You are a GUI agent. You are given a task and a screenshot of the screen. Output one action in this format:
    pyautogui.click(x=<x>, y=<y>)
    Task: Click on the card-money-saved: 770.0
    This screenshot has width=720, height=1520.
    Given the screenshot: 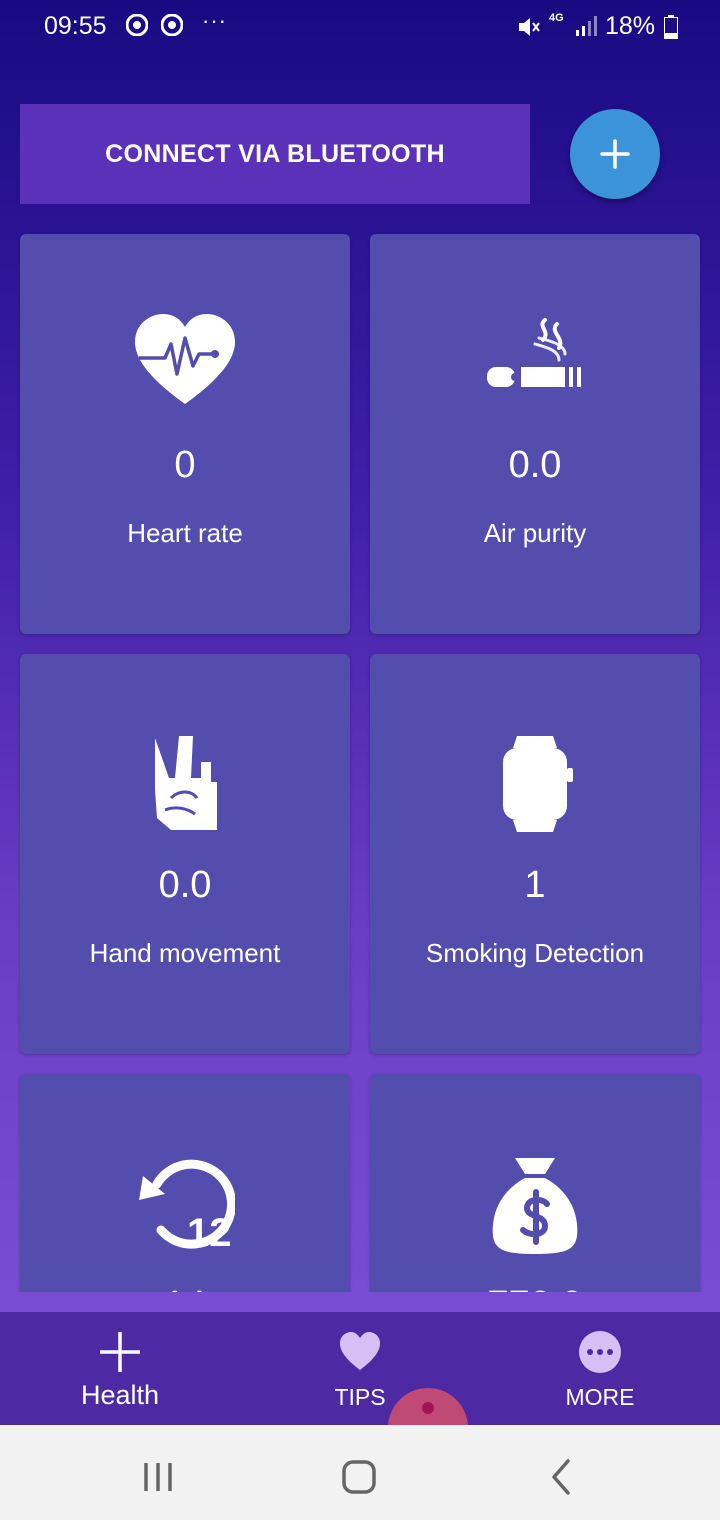 What is the action you would take?
    pyautogui.click(x=535, y=1183)
    